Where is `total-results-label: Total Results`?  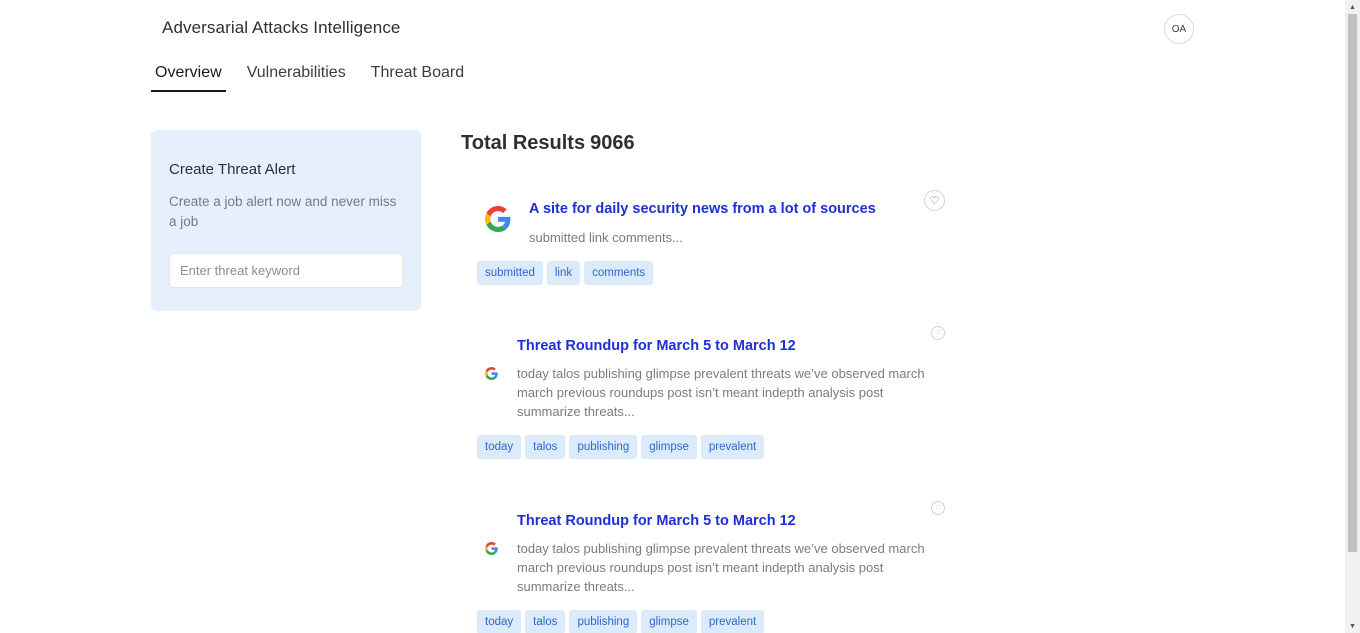 total-results-label: Total Results is located at coordinates (523, 143).